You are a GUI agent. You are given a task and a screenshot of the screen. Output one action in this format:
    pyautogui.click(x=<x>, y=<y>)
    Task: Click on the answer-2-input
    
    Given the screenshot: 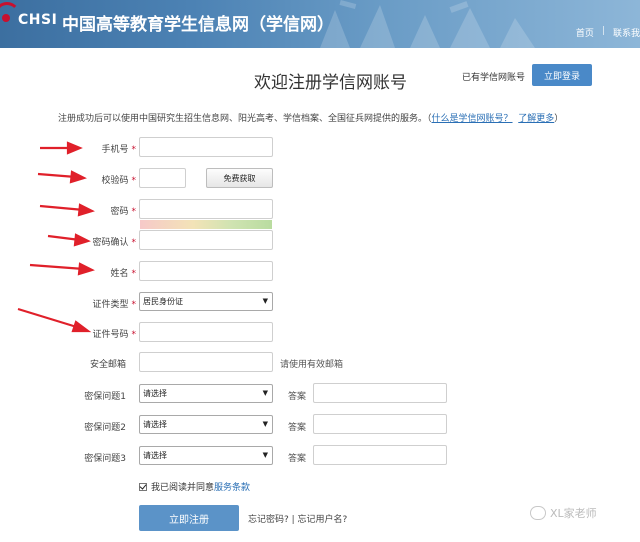 What is the action you would take?
    pyautogui.click(x=380, y=424)
    